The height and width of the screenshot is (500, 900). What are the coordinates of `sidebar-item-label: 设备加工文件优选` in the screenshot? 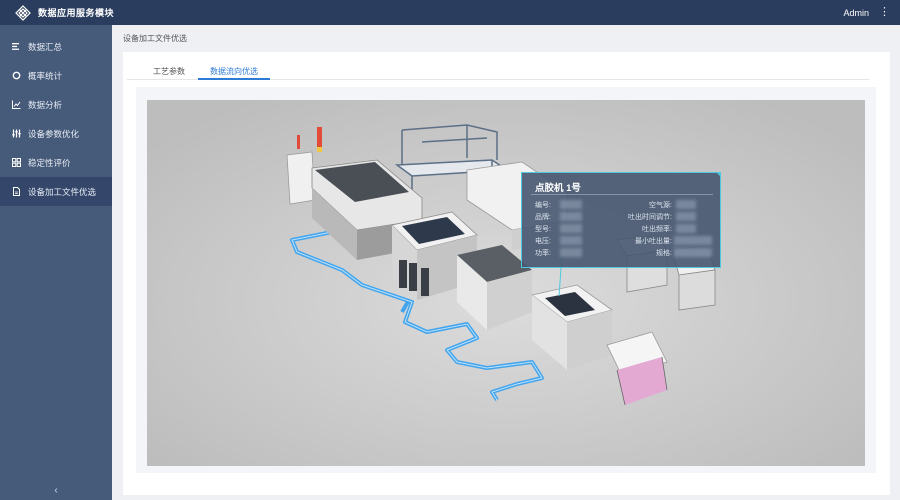 It's located at (62, 191).